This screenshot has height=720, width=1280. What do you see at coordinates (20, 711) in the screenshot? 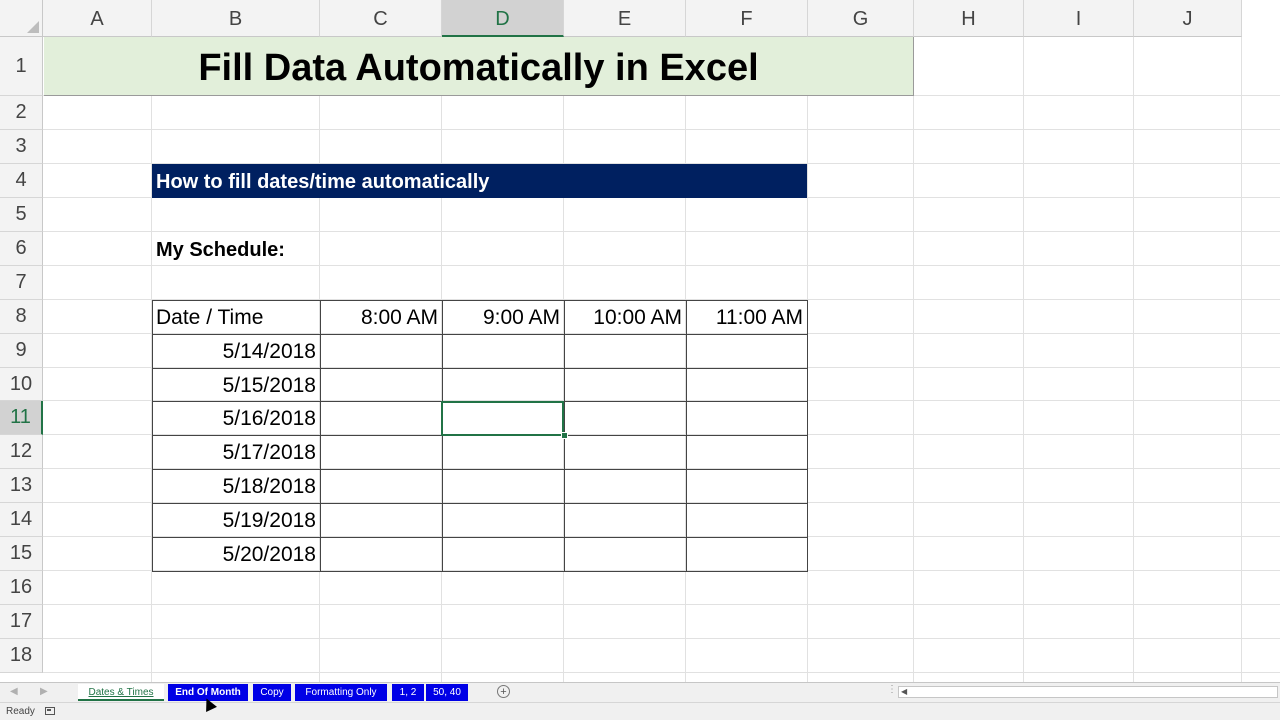
I see `status-text: Ready` at bounding box center [20, 711].